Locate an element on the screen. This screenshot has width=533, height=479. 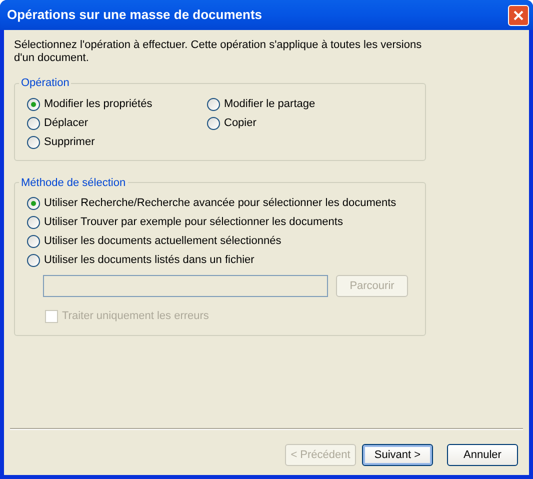
intro-text: Sélectionnez l'opération à effectuer. Cette opération s'applique à toutes les versions d'un document. is located at coordinates (218, 52).